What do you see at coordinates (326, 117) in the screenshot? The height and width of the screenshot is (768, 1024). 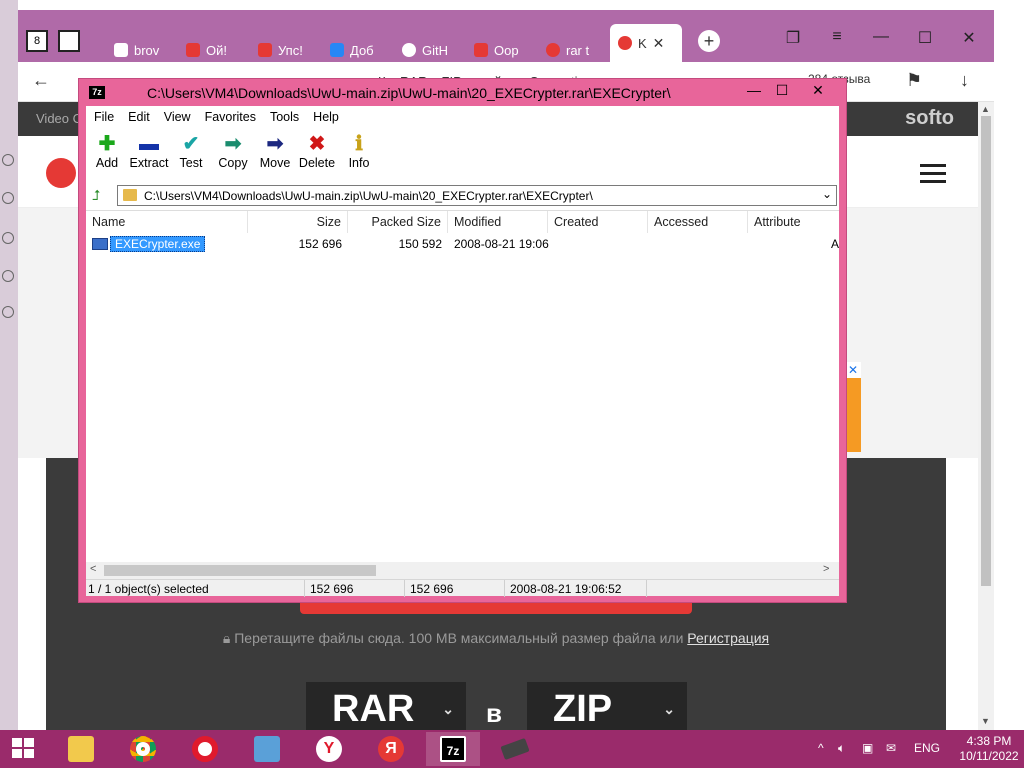 I see `menu-help: Help` at bounding box center [326, 117].